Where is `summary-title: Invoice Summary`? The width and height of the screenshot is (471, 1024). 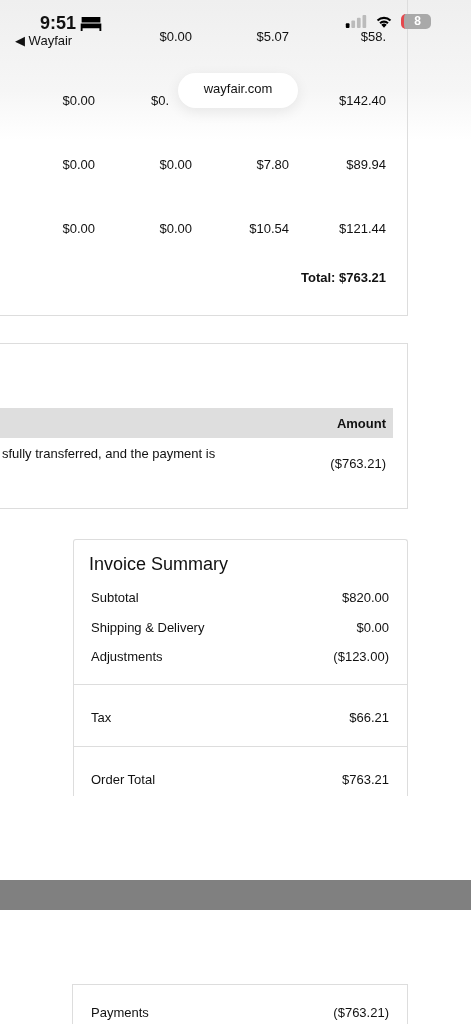 summary-title: Invoice Summary is located at coordinates (159, 564).